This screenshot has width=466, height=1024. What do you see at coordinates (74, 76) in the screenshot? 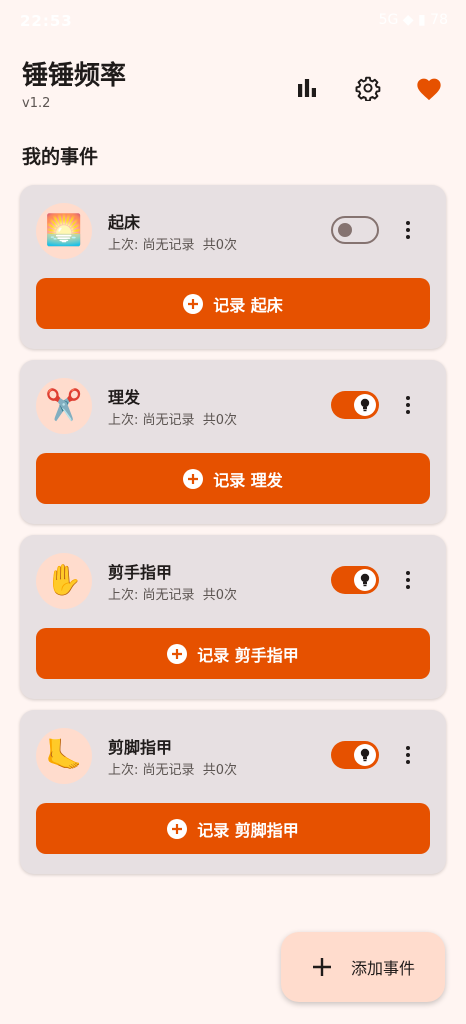
I see `app-title: 锤锤频率` at bounding box center [74, 76].